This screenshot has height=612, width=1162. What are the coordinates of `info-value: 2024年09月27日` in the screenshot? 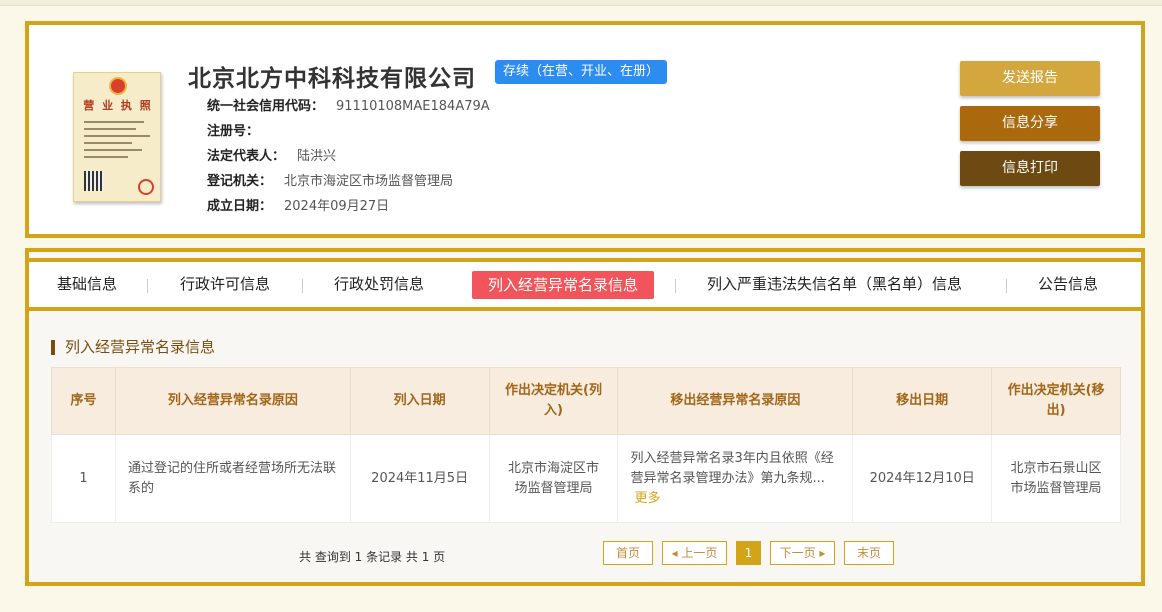 It's located at (337, 206).